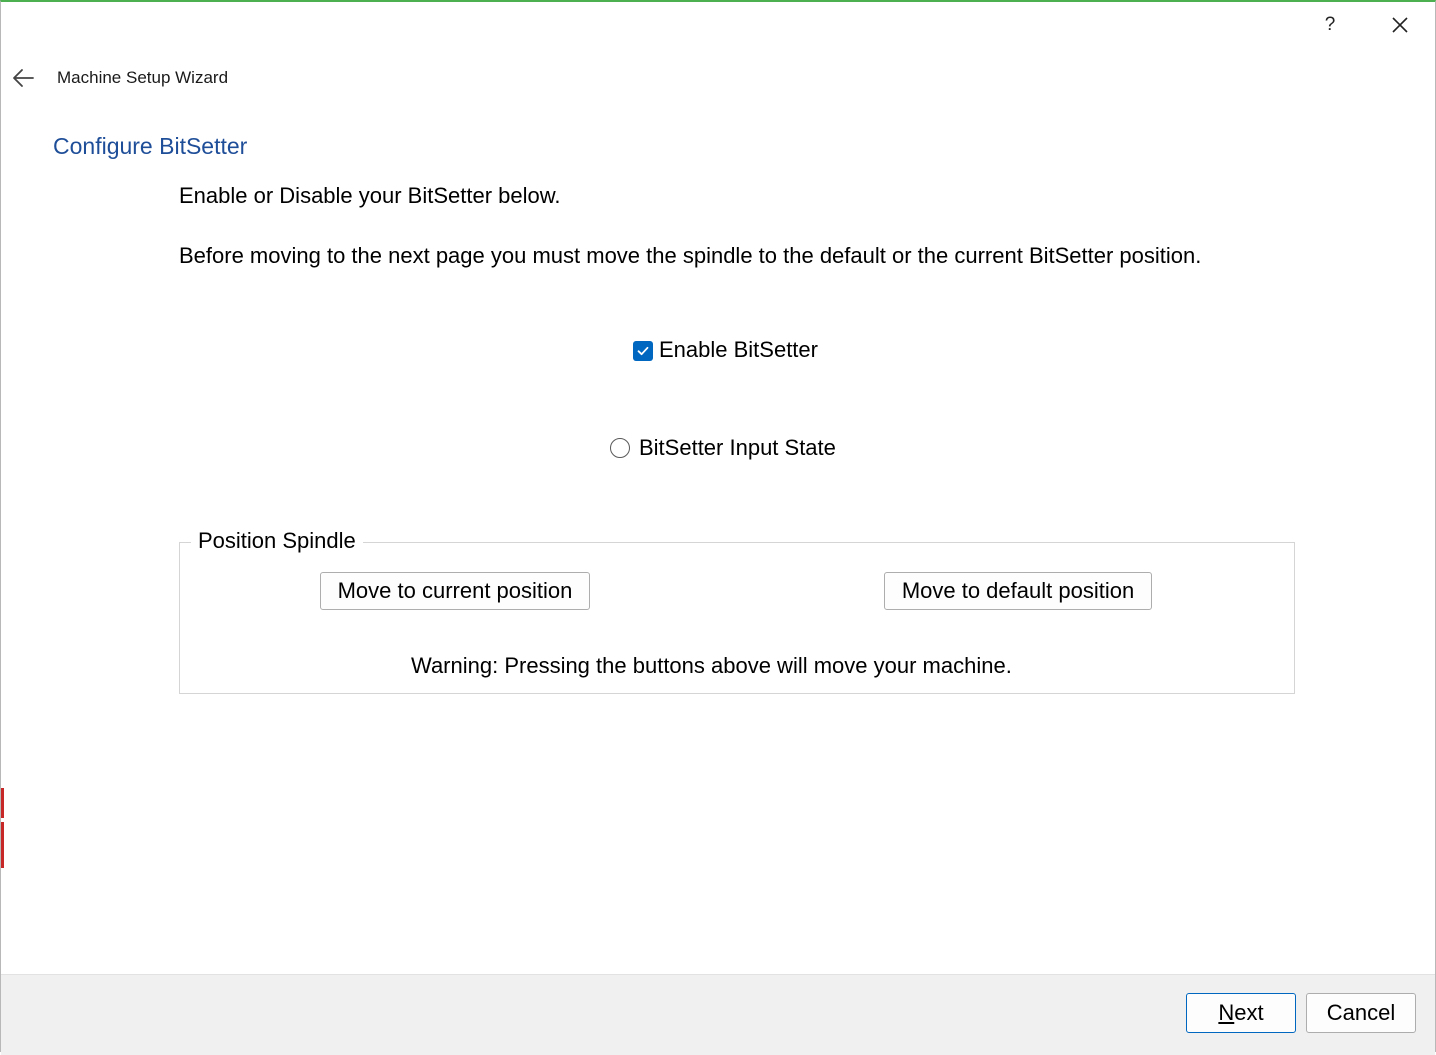 The image size is (1436, 1055). I want to click on next-mnemonic: N, so click(1226, 1012).